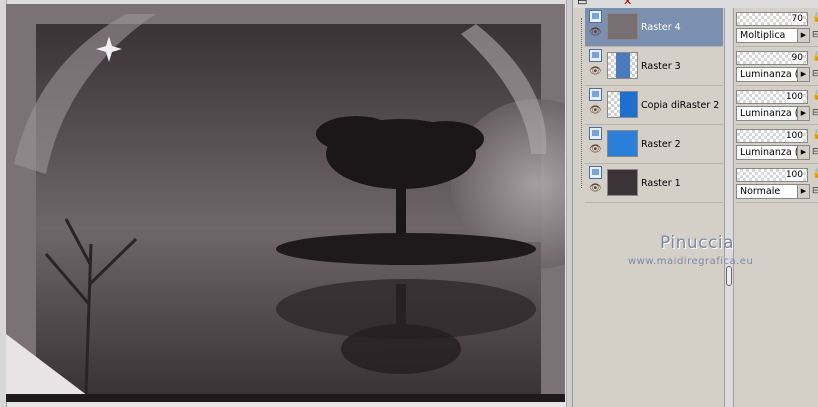 The image size is (818, 407). Describe the element at coordinates (691, 261) in the screenshot. I see `watermark-url: www.maidiregrafica.eu` at that location.